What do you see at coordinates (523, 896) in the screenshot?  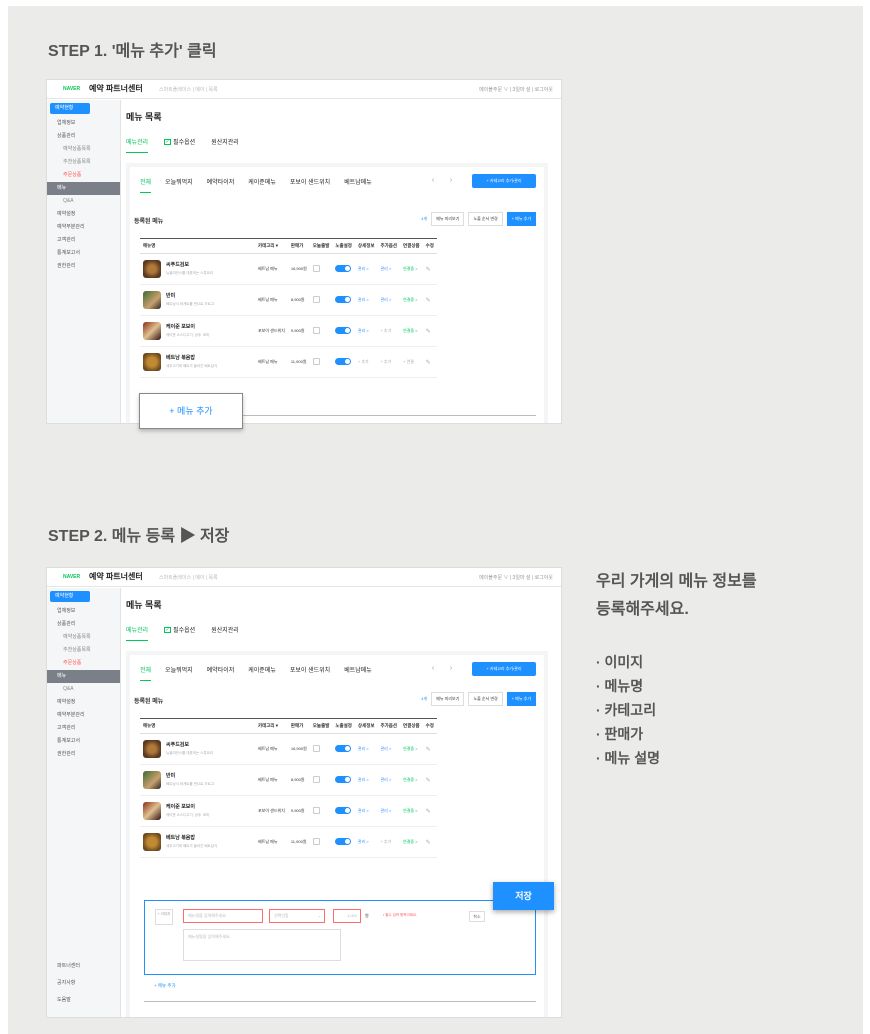 I see `save-callout-button: 저장` at bounding box center [523, 896].